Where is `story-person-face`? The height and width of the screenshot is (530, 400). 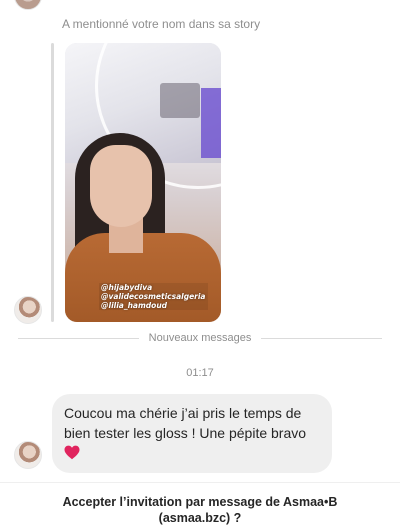 story-person-face is located at coordinates (121, 186).